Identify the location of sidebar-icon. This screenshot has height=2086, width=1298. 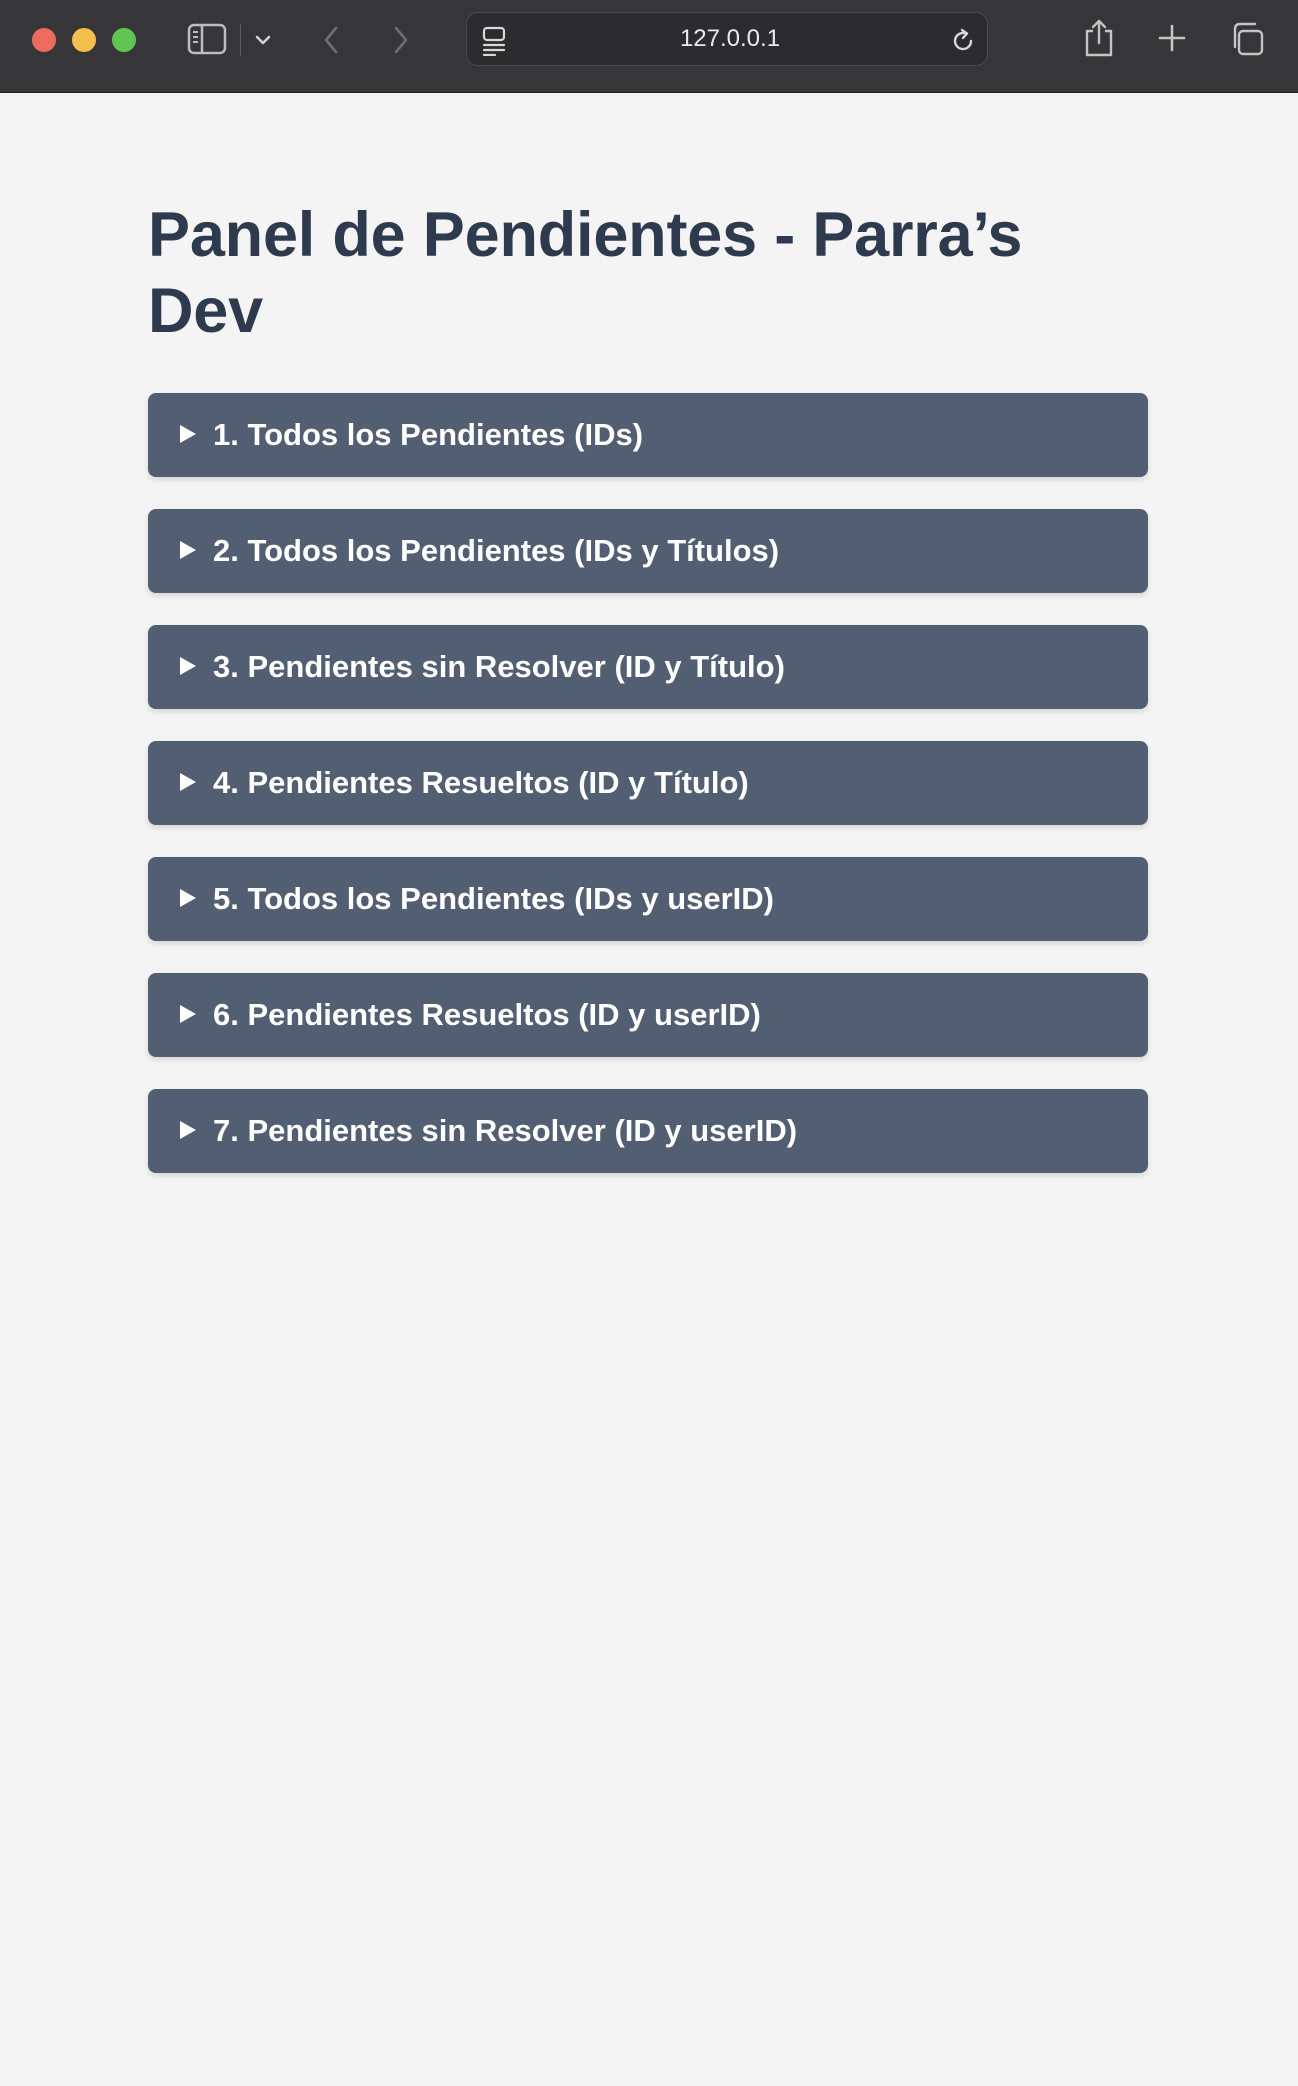
(207, 39).